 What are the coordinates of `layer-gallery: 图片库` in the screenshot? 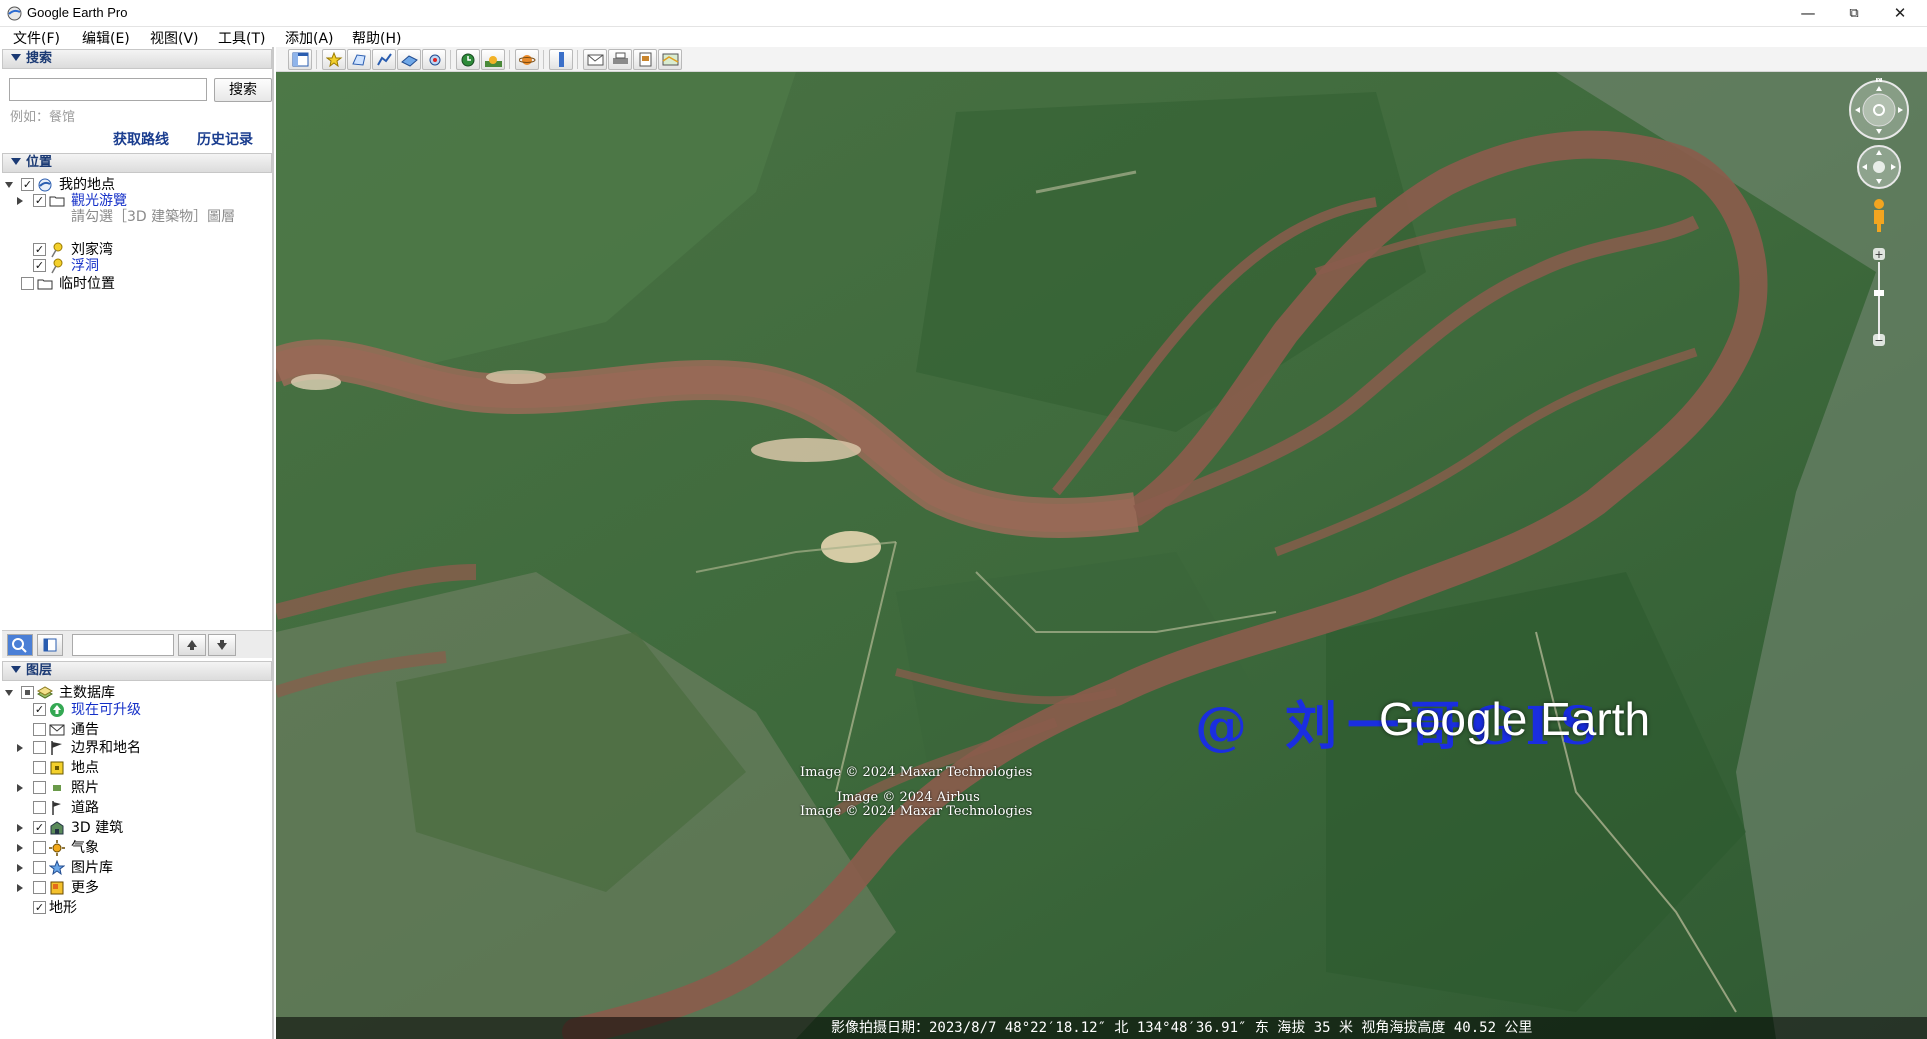 It's located at (135, 868).